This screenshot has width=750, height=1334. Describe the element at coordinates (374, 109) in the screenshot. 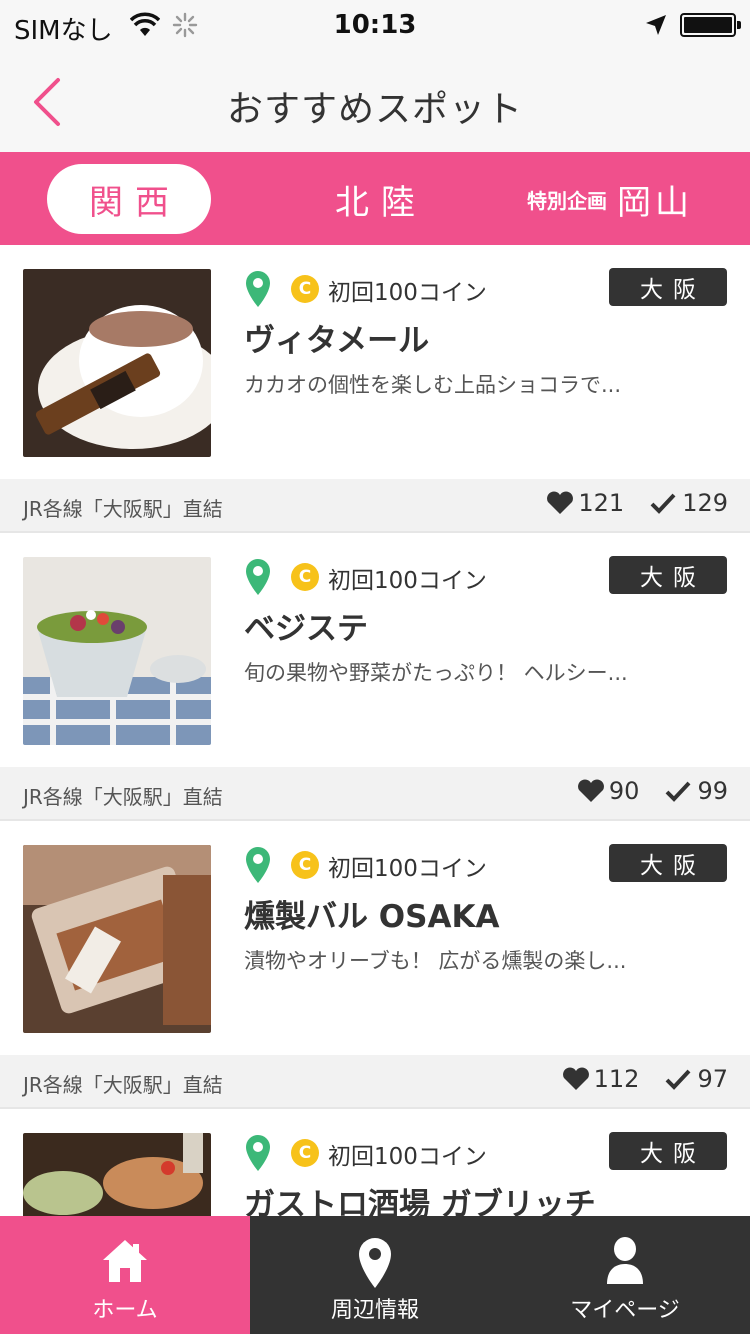

I see `page-title: おすすめスポット` at that location.